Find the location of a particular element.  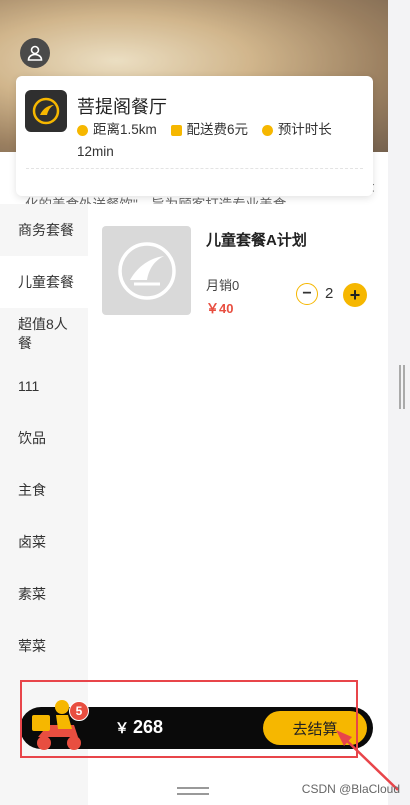

distance-text: 距离1.5km is located at coordinates (125, 129).